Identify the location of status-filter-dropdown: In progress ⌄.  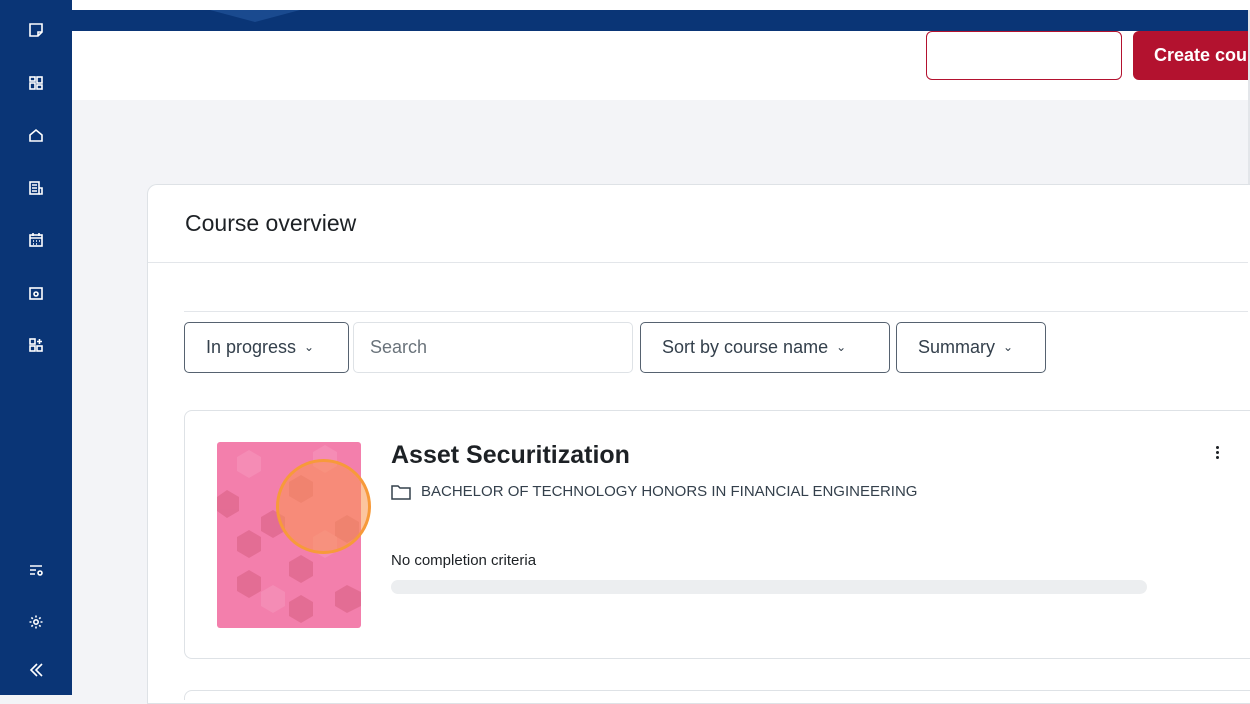
(266, 347).